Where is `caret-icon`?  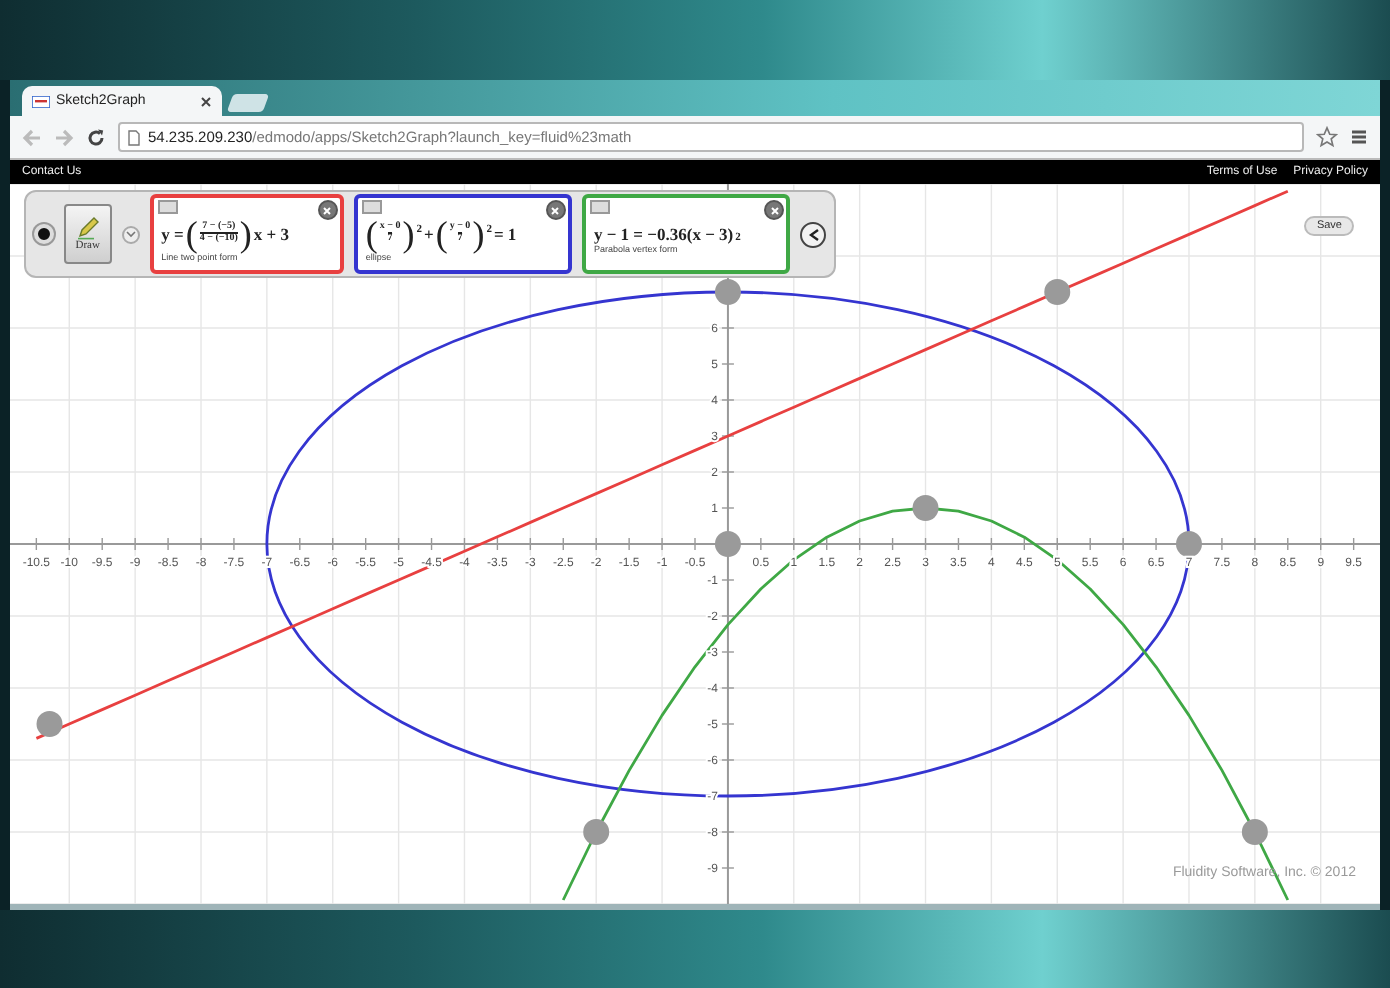 caret-icon is located at coordinates (130, 234).